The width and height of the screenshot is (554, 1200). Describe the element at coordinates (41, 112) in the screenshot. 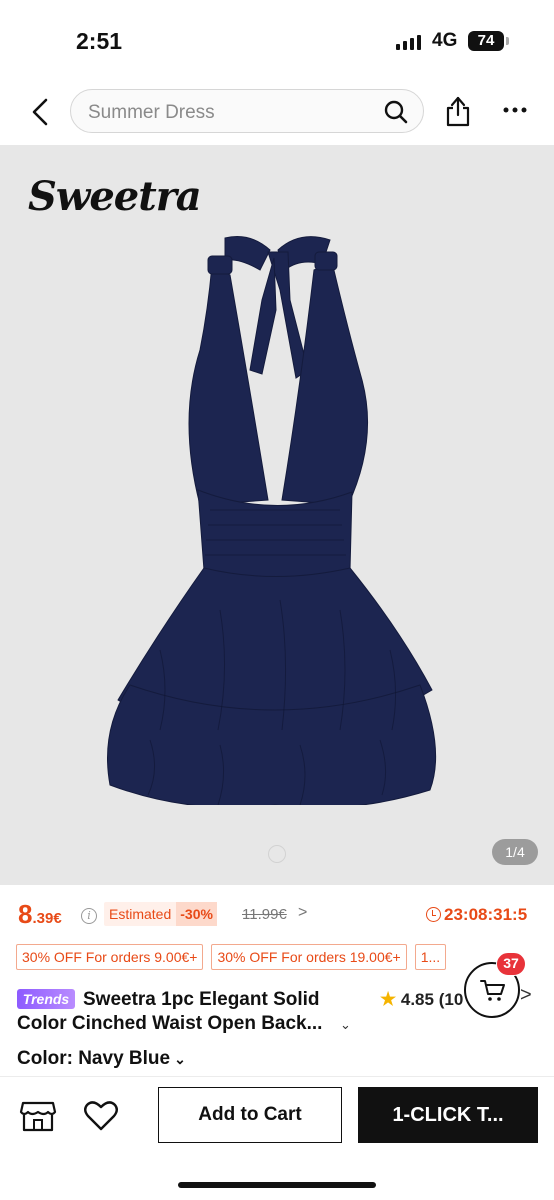

I see `back-arrow-icon` at that location.